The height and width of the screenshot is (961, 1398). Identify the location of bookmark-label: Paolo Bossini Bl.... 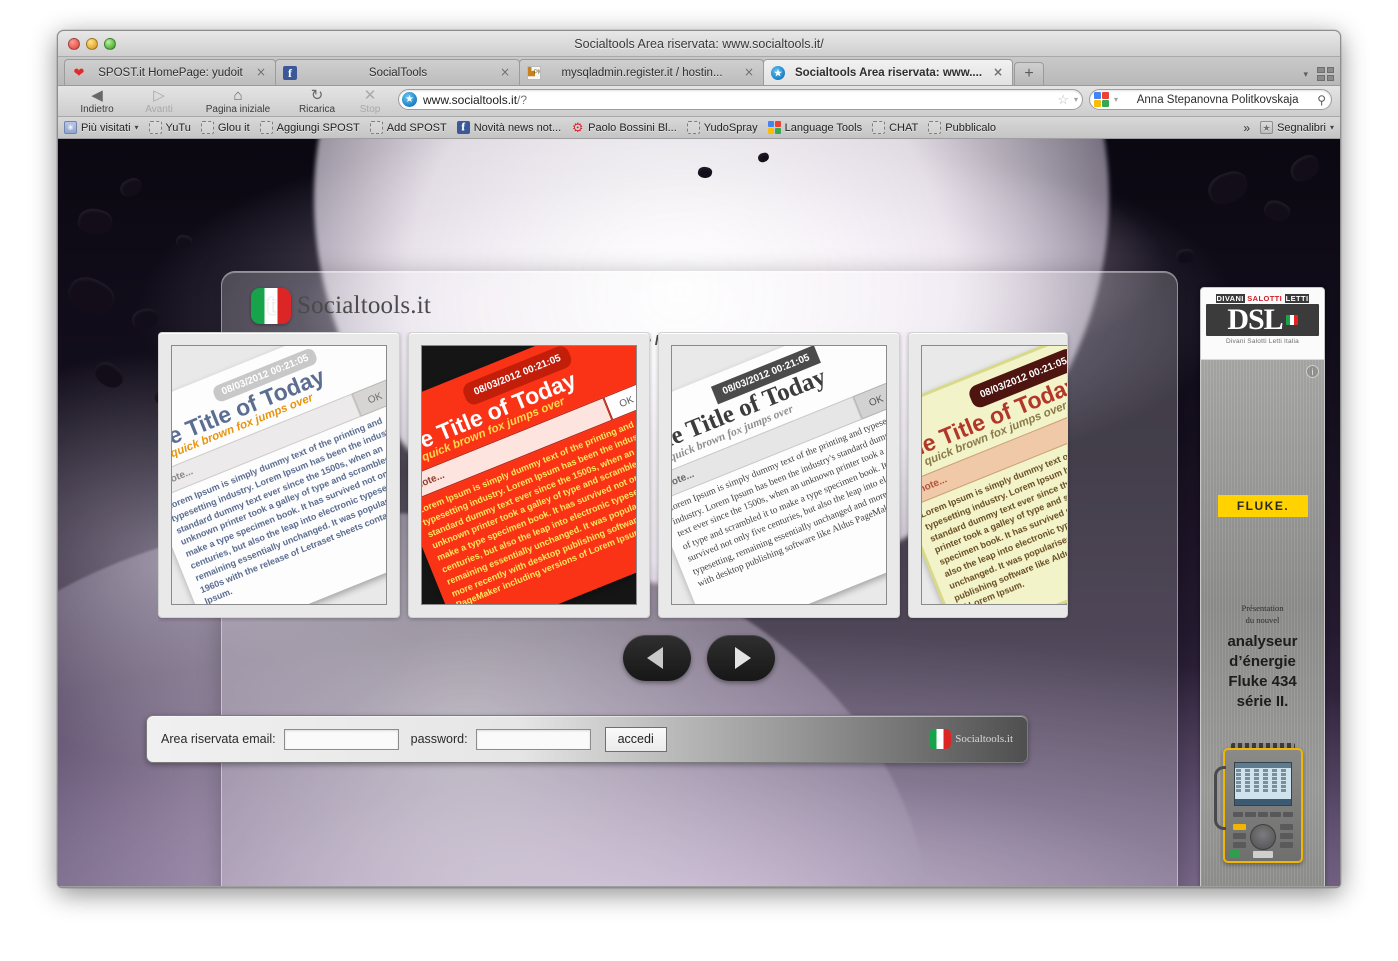
(632, 127).